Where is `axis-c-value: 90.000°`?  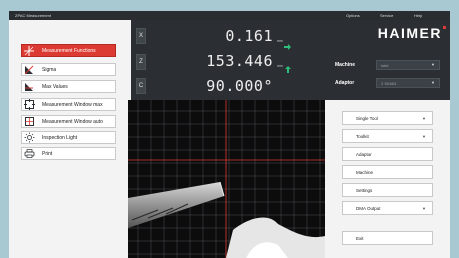
axis-c-value: 90.000° is located at coordinates (239, 86).